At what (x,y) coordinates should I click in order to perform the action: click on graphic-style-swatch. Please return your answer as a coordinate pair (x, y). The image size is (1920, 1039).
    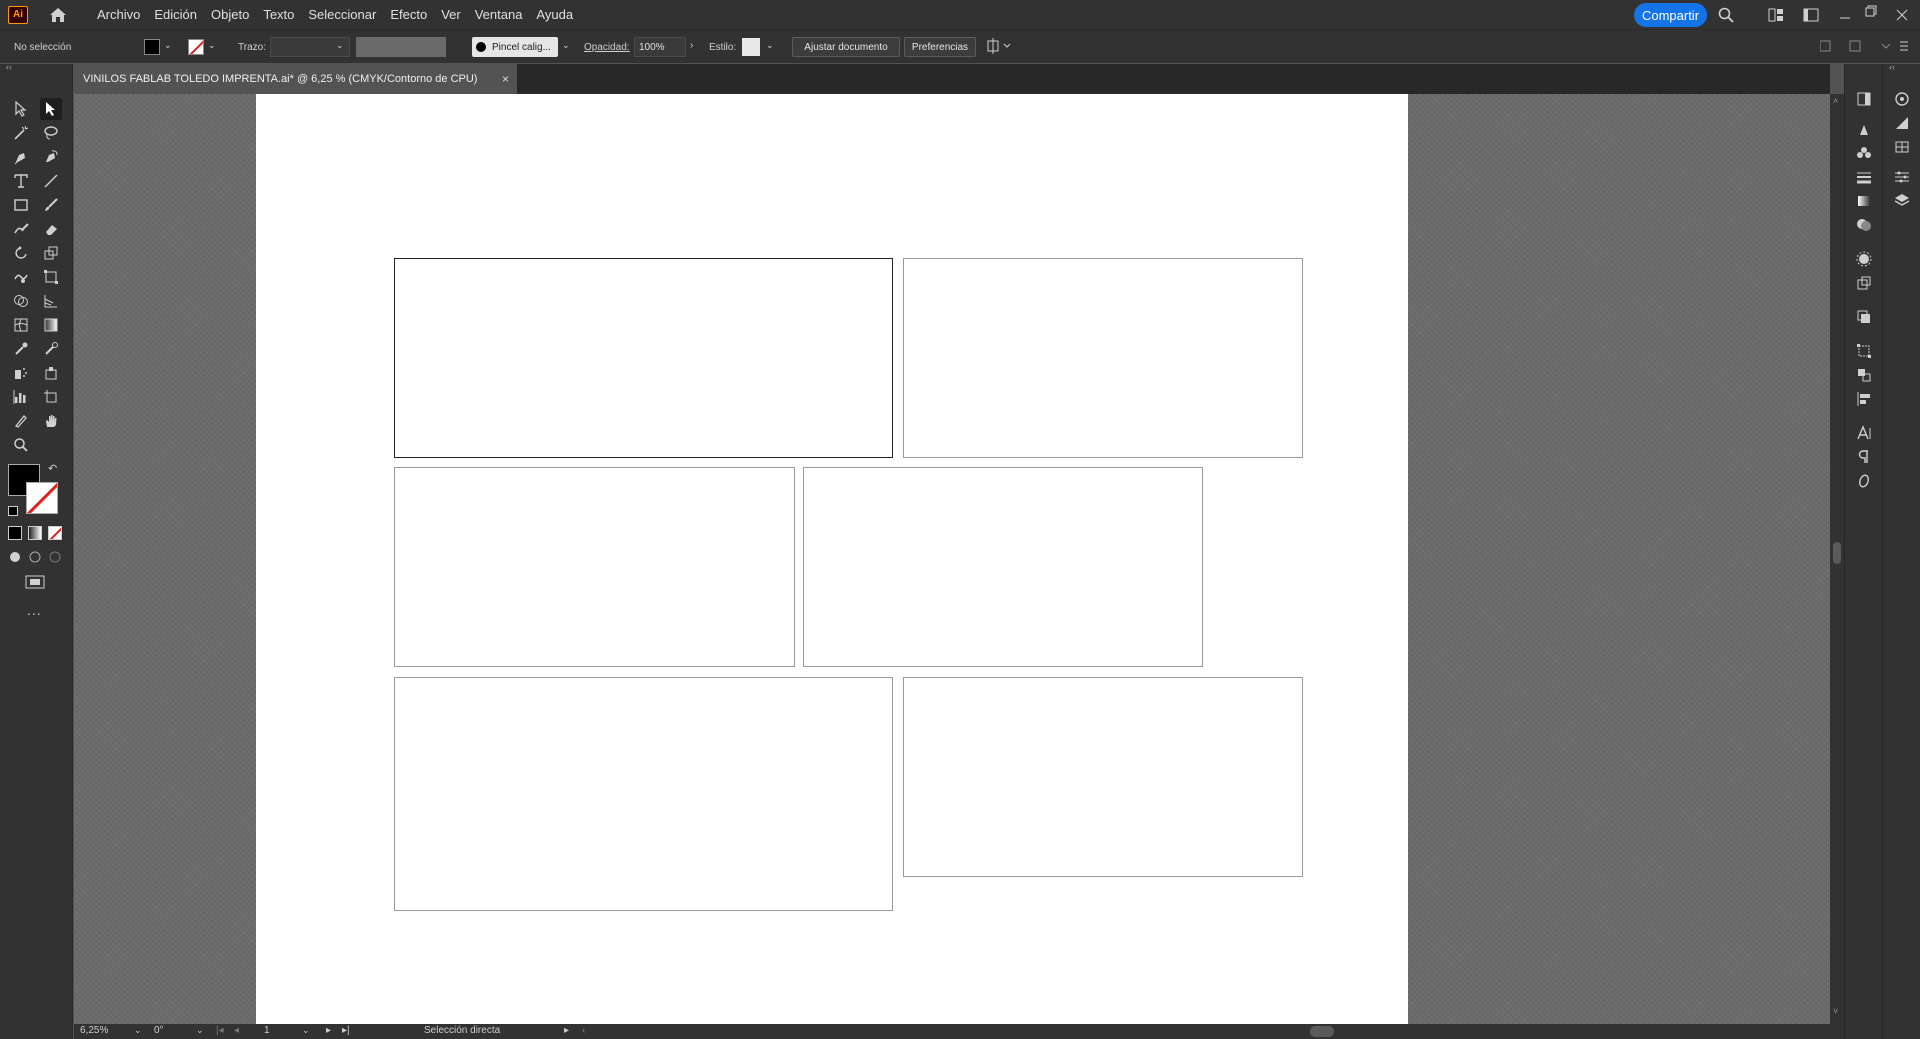
    Looking at the image, I should click on (751, 47).